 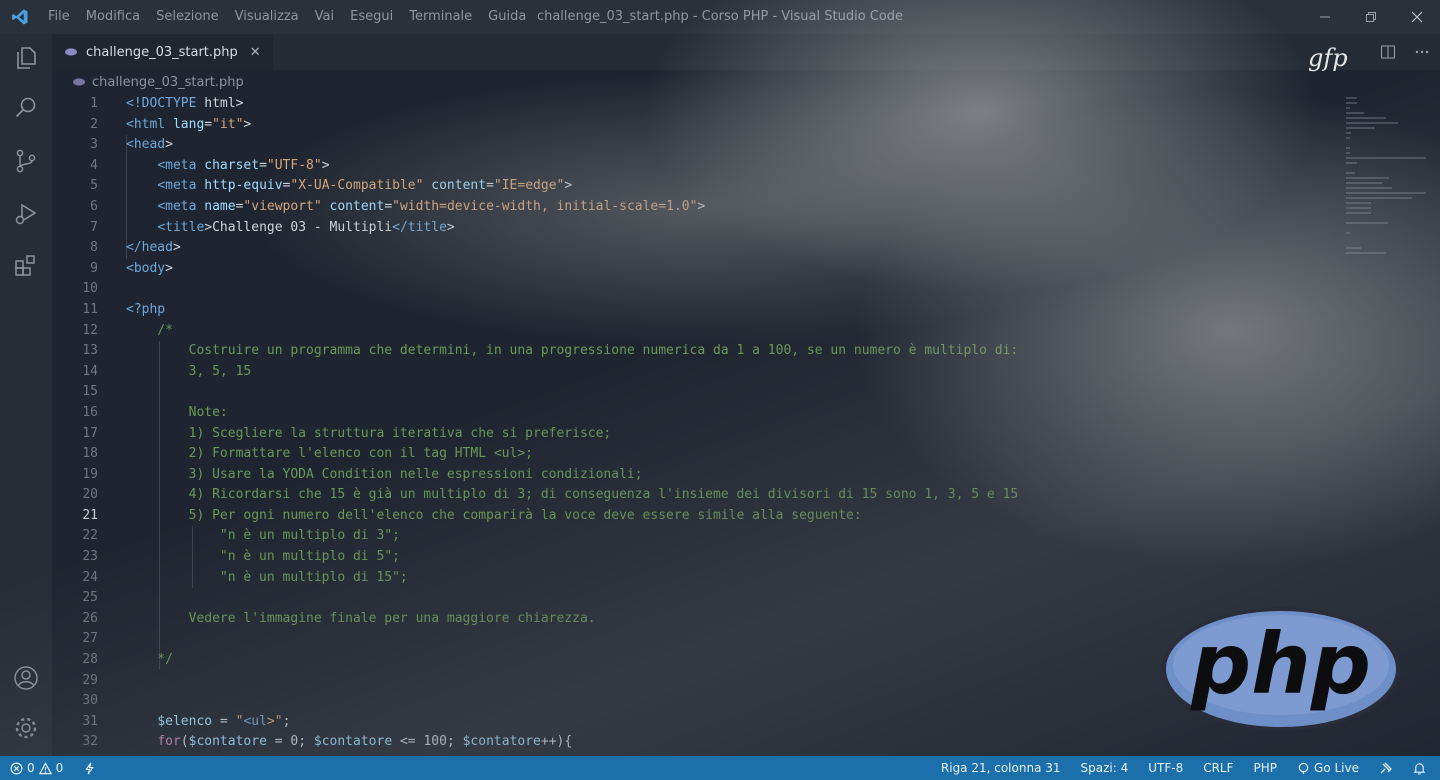 I want to click on explorer-button, so click(x=26, y=58).